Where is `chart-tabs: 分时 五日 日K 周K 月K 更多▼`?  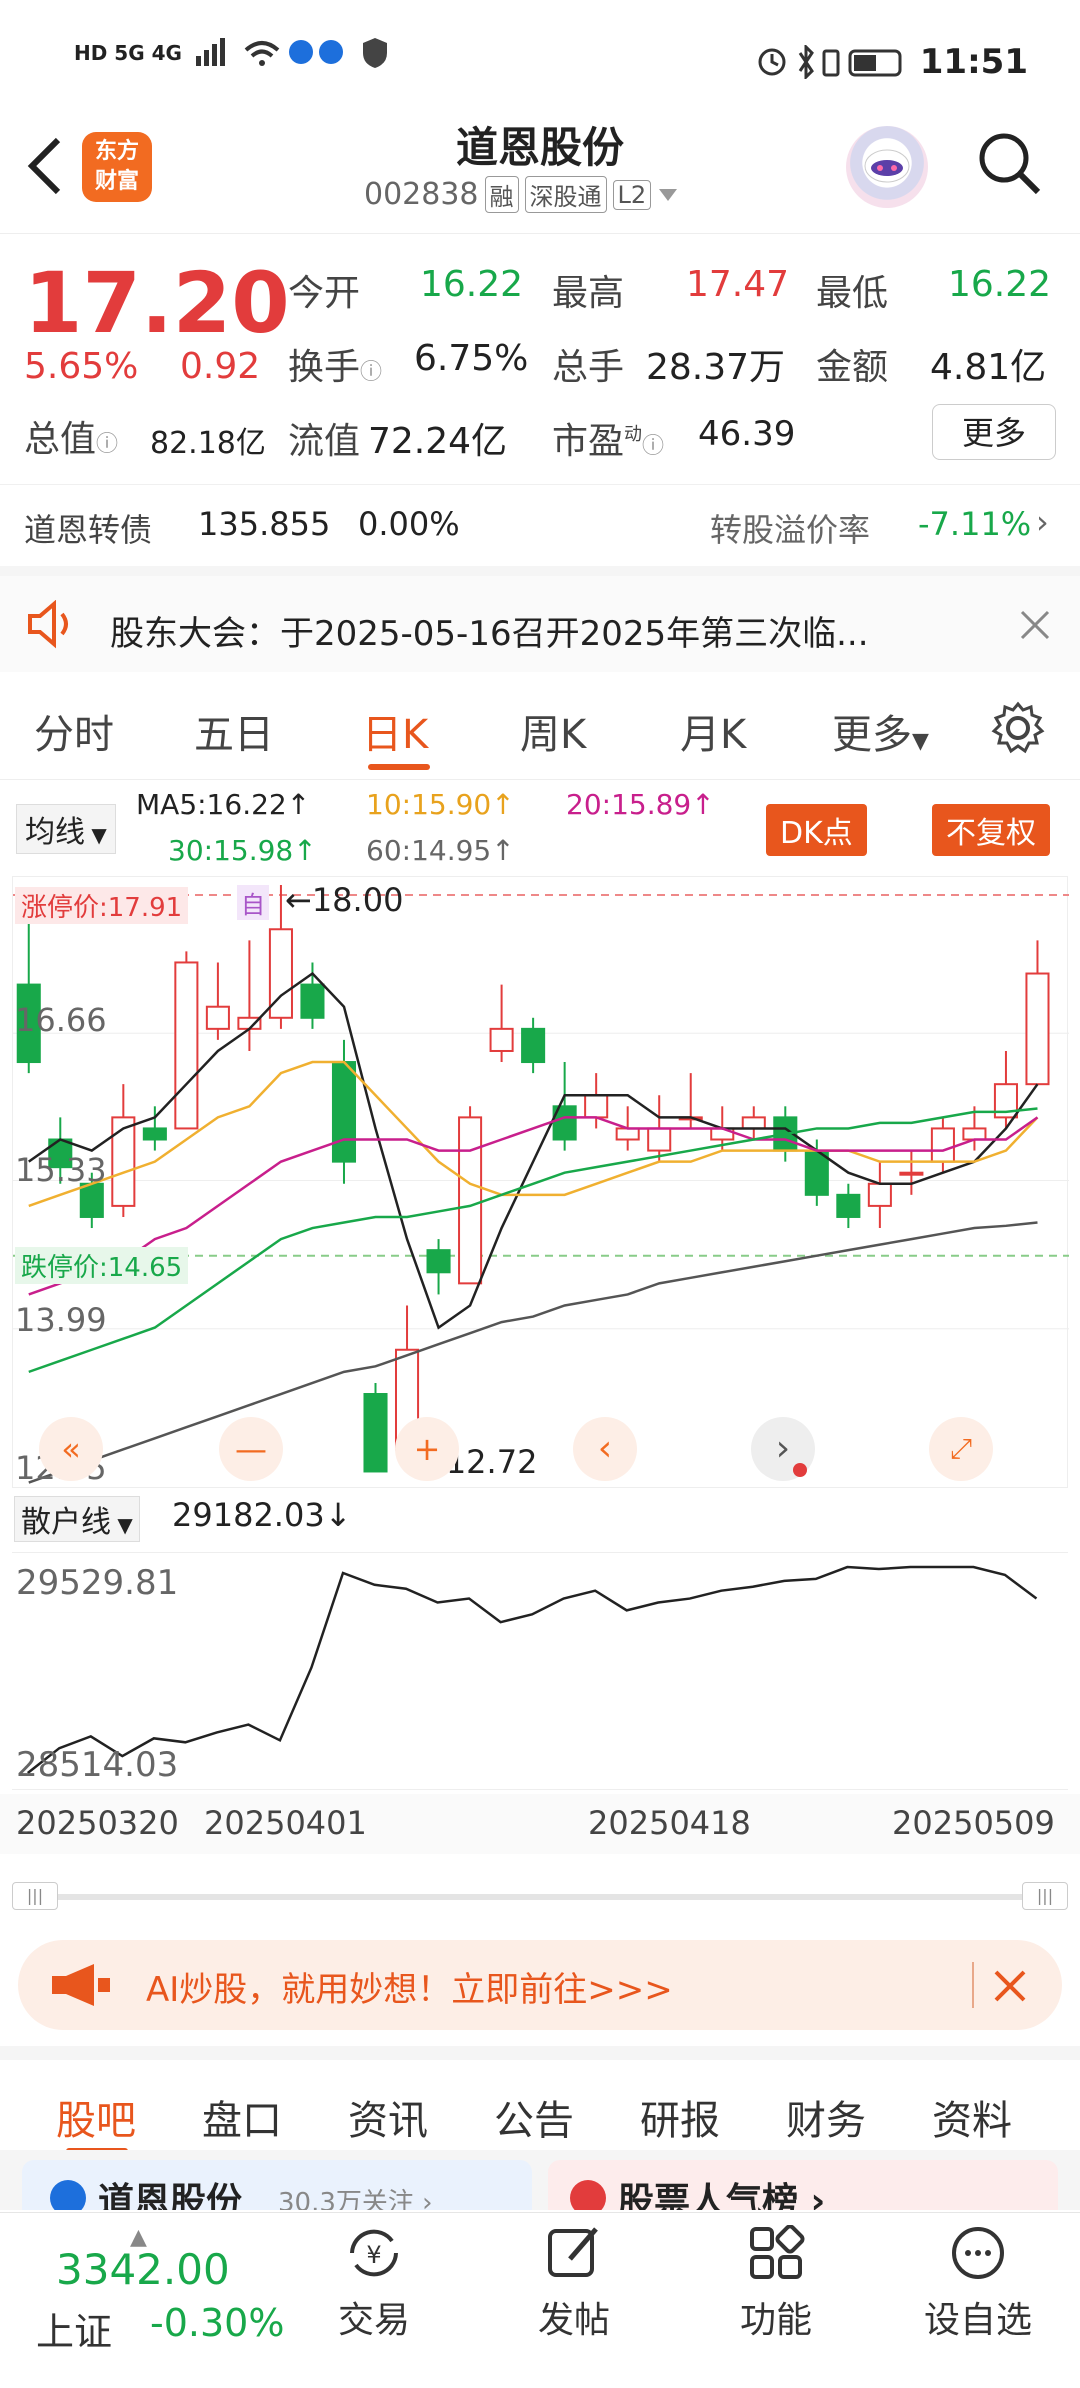 chart-tabs: 分时 五日 日K 周K 月K 更多▼ is located at coordinates (540, 730).